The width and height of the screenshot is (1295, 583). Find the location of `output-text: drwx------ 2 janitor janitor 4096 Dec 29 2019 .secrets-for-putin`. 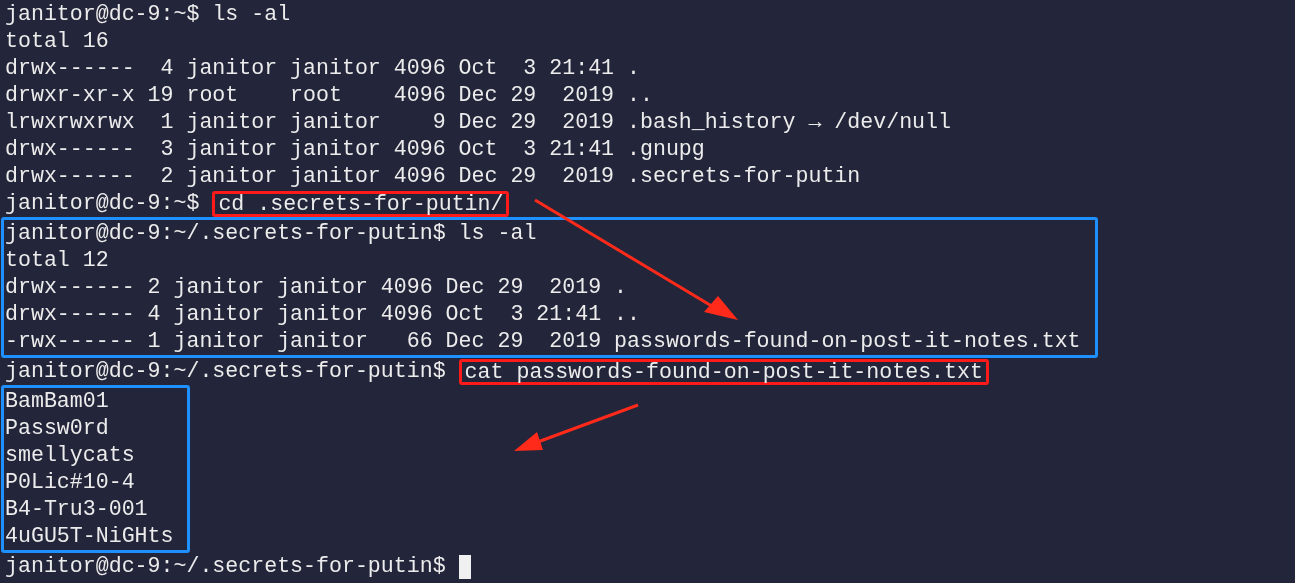

output-text: drwx------ 2 janitor janitor 4096 Dec 29 2019 .secrets-for-putin is located at coordinates (433, 176).